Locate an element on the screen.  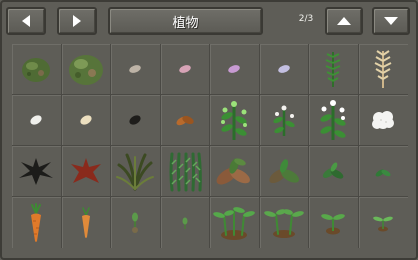
item-slot-seed-white is located at coordinates (37, 120).